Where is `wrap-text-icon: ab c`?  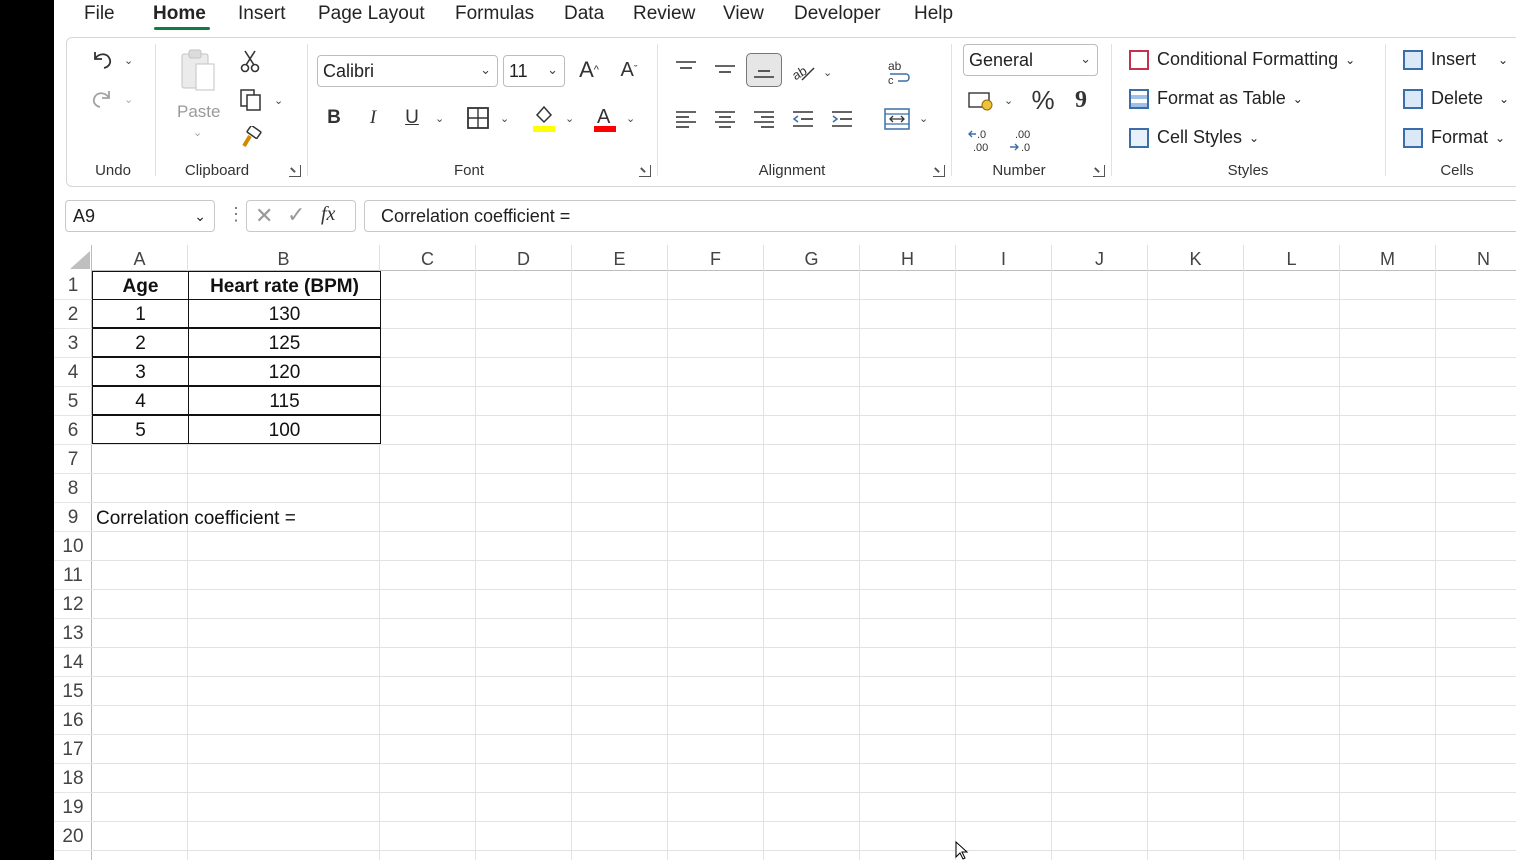 wrap-text-icon: ab c is located at coordinates (899, 72).